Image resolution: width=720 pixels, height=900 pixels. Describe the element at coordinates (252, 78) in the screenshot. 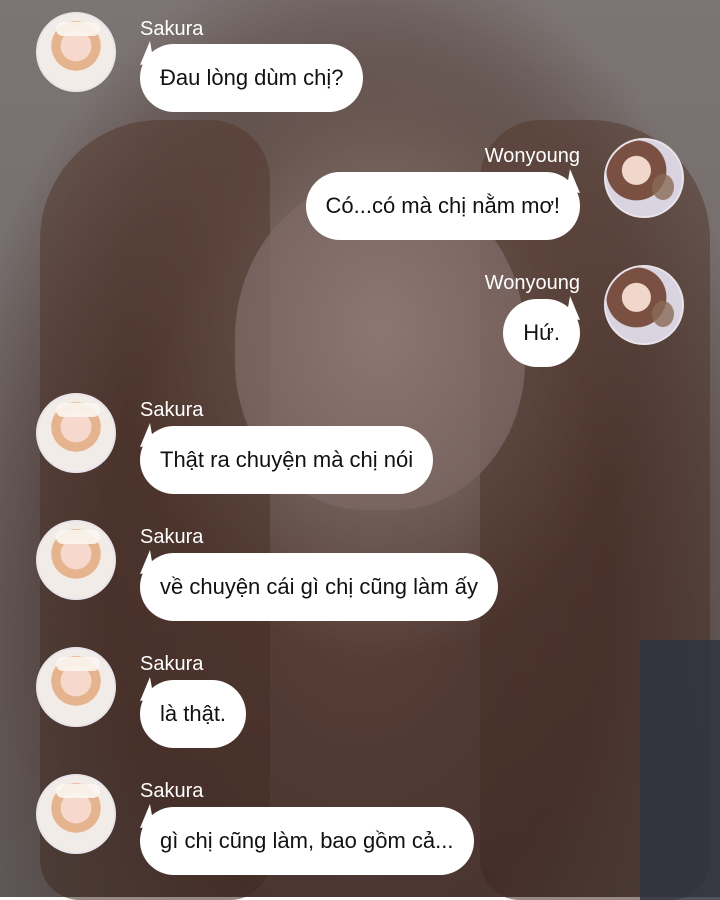

I see `message-bubble: Đau lòng dùm chị?` at that location.